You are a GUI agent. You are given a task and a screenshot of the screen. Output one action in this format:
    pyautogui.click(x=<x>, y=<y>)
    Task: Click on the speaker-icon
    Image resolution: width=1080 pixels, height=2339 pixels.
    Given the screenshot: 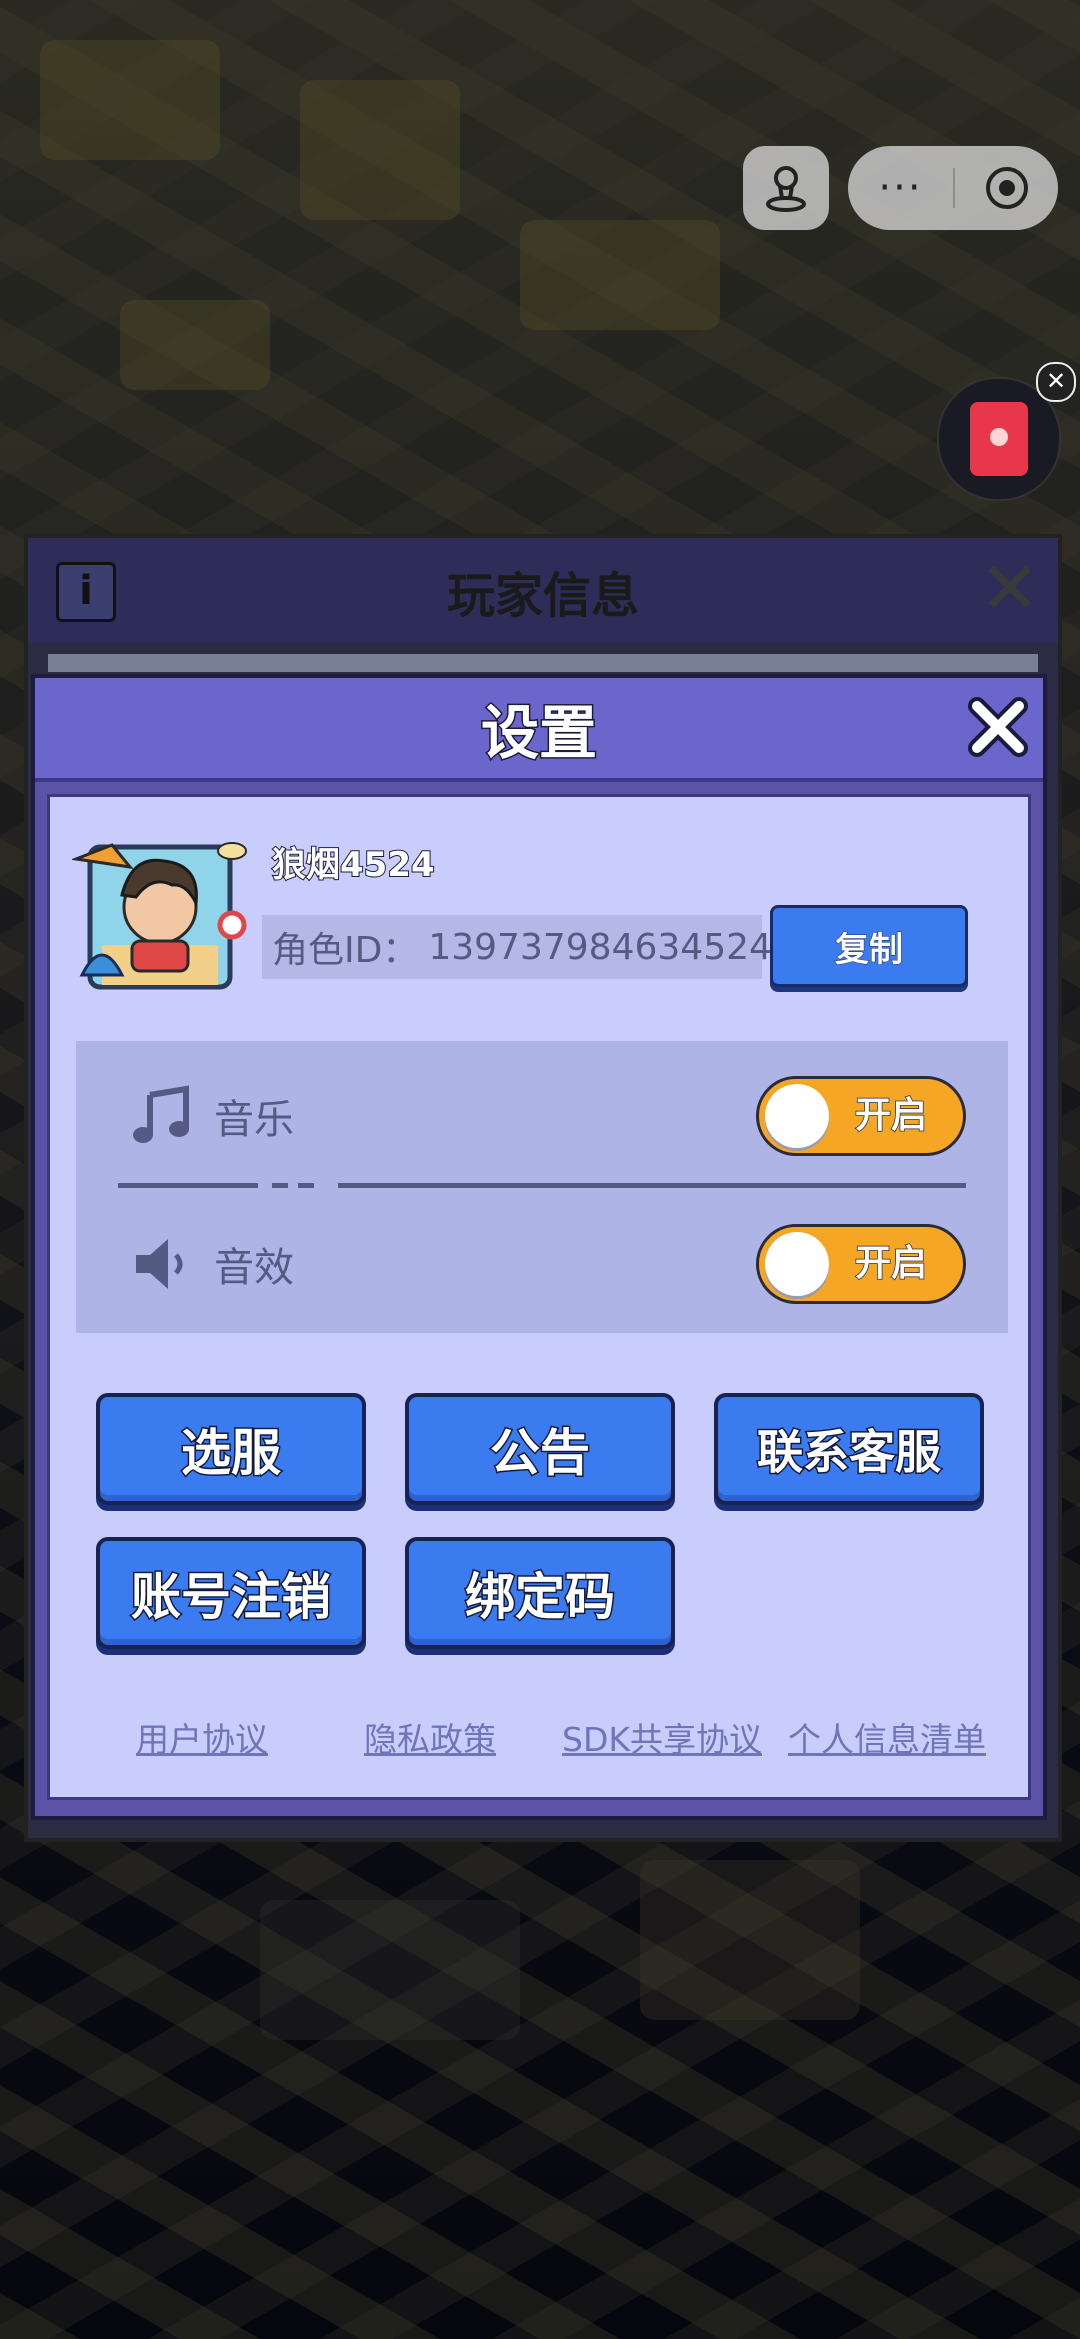 What is the action you would take?
    pyautogui.click(x=161, y=1264)
    